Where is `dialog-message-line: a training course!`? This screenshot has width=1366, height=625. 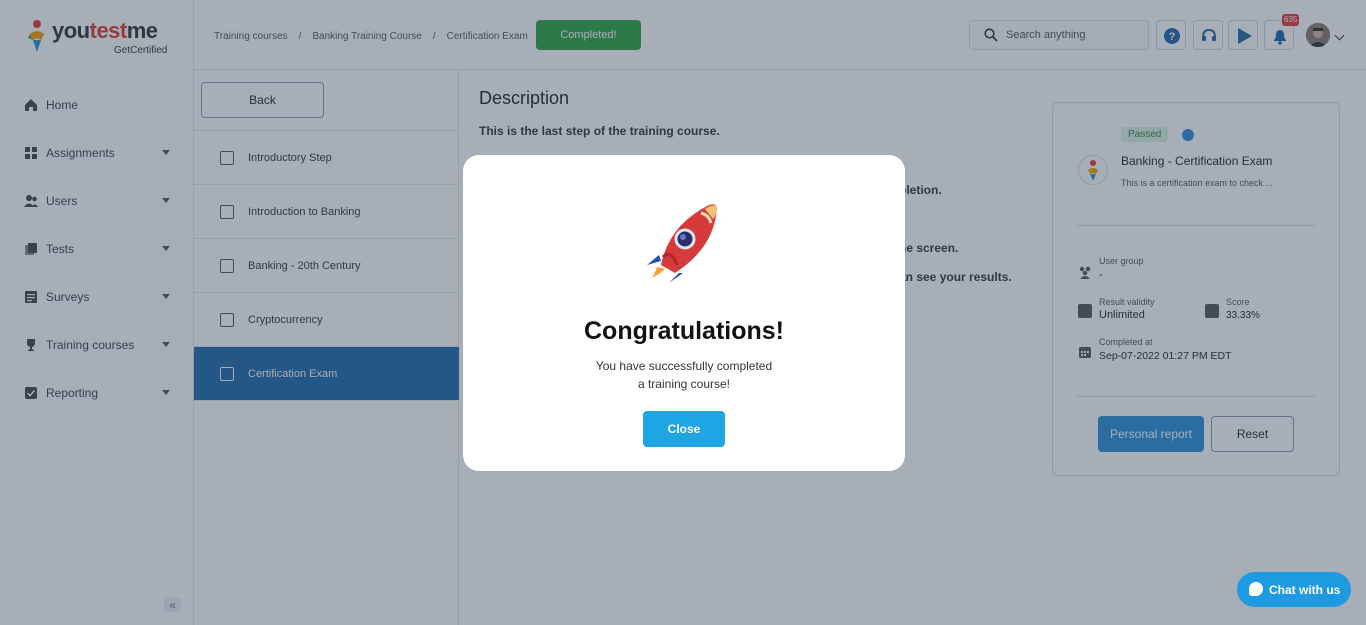 dialog-message-line: a training course! is located at coordinates (684, 384).